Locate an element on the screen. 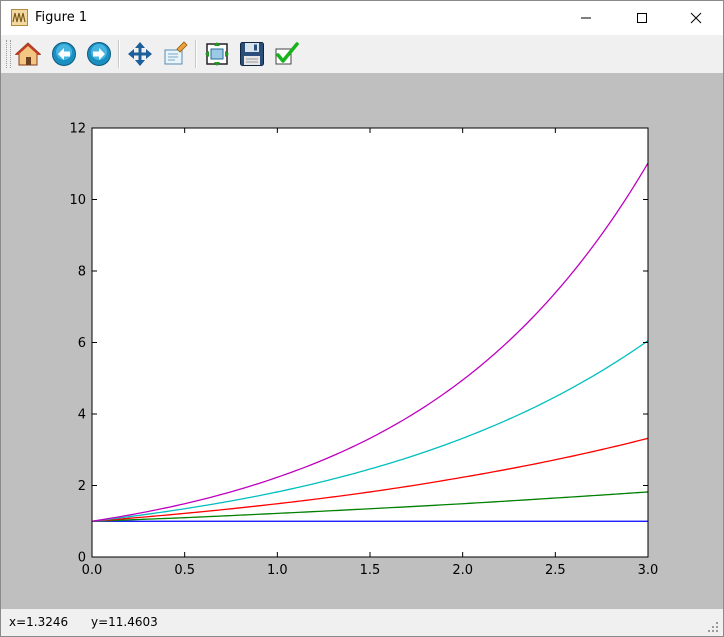 Image resolution: width=724 pixels, height=637 pixels. edit-button is located at coordinates (286, 54).